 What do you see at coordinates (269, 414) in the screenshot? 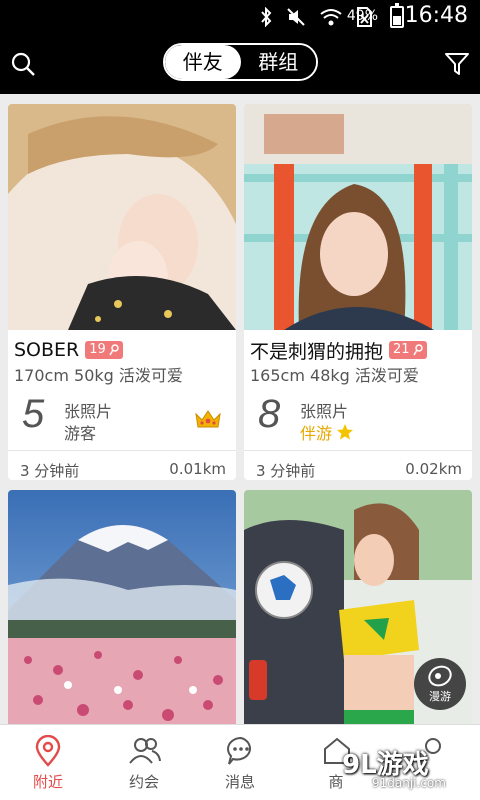
I see `photo-count: 8` at bounding box center [269, 414].